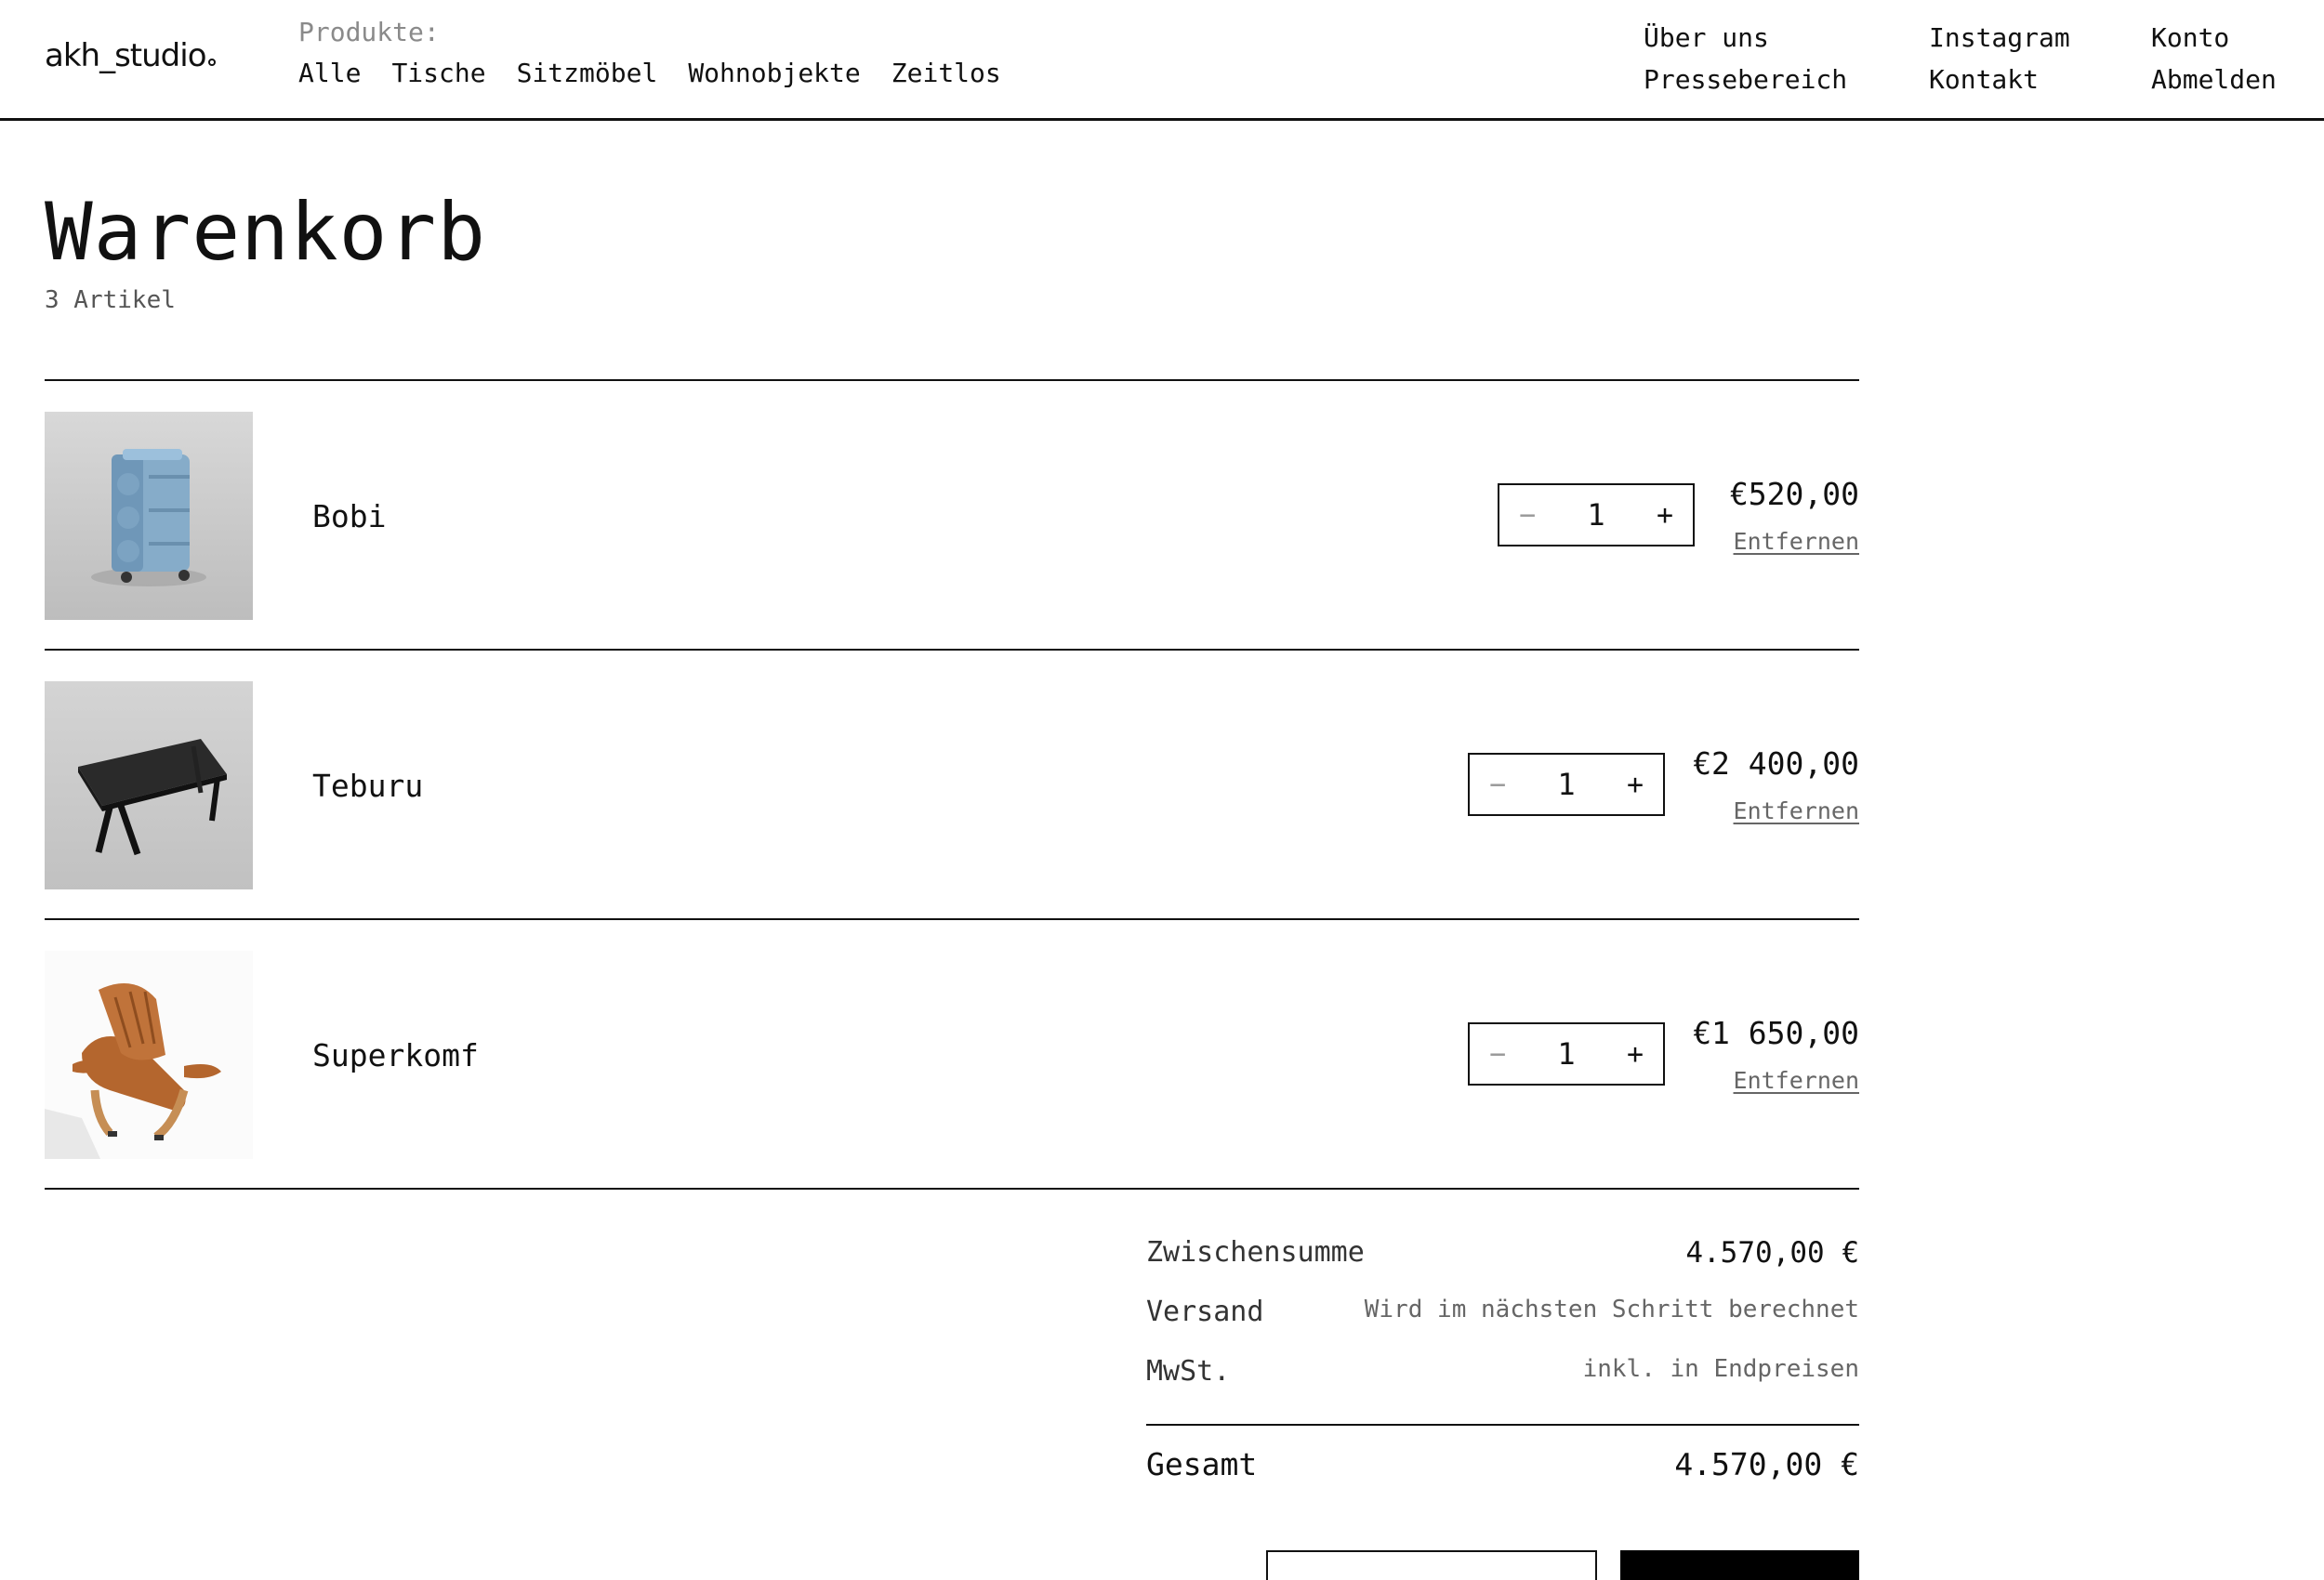 This screenshot has width=2324, height=1580. I want to click on category-link-wohnobjekte: Wohnobjekte, so click(774, 73).